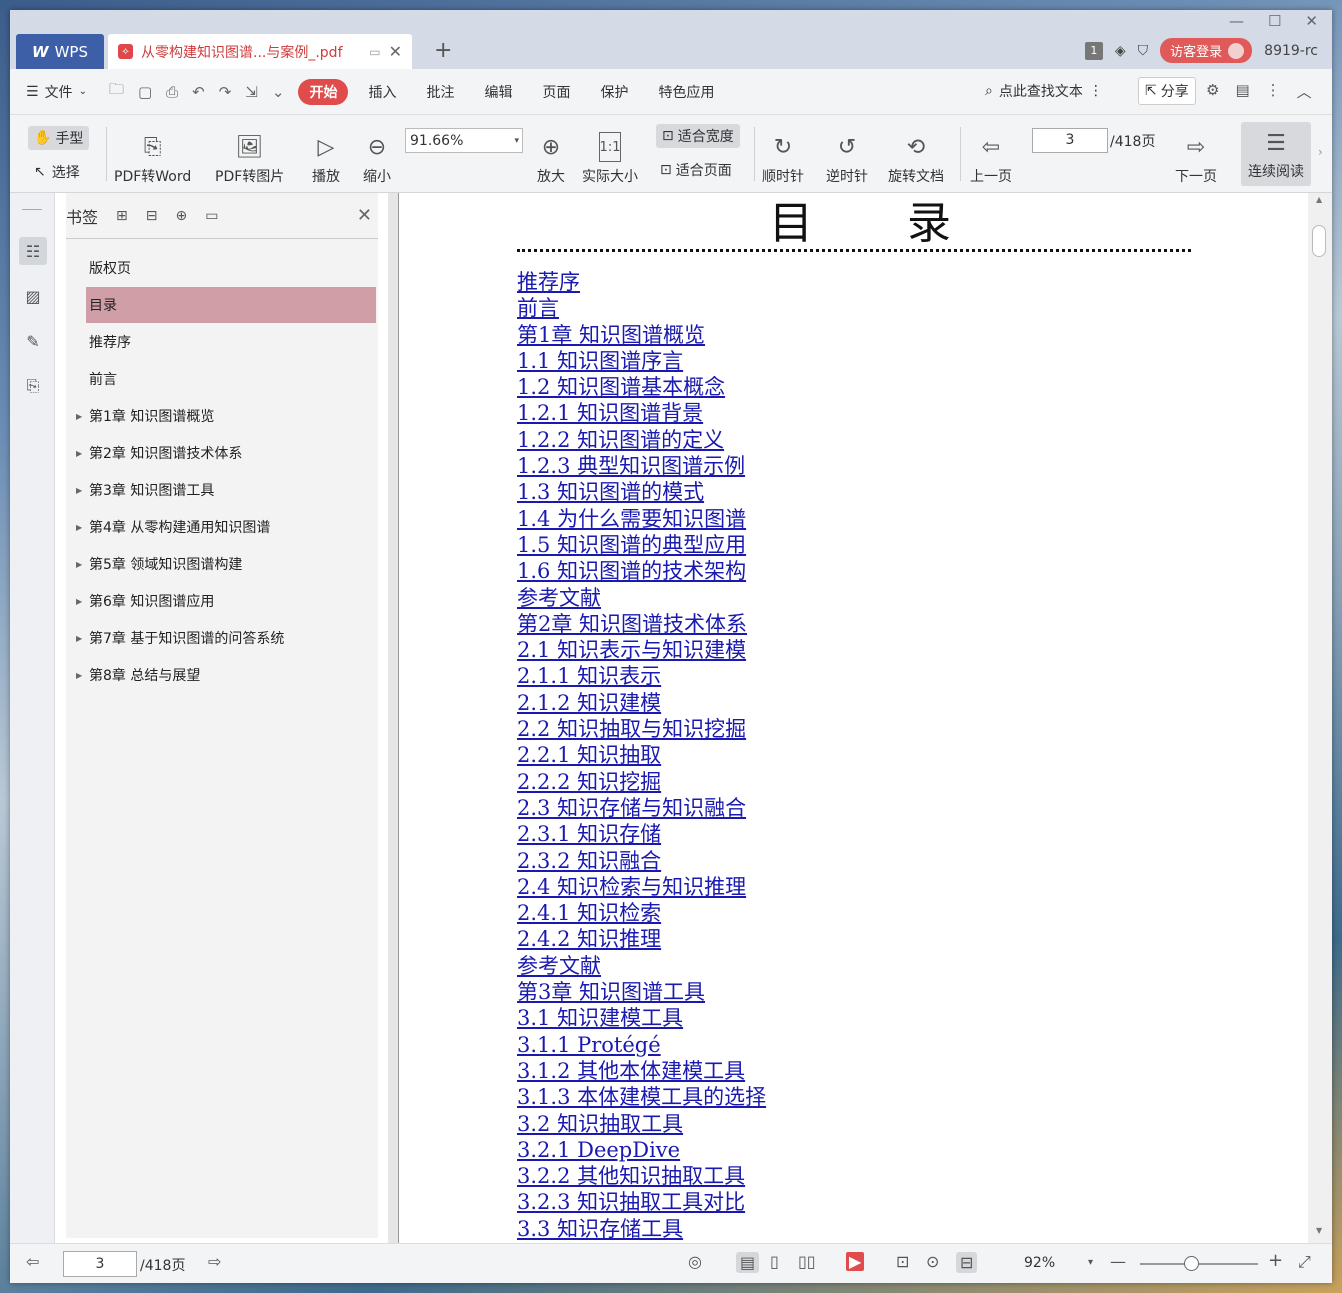  I want to click on toc-link: 第2章 知识图谱技术体系, so click(641, 624).